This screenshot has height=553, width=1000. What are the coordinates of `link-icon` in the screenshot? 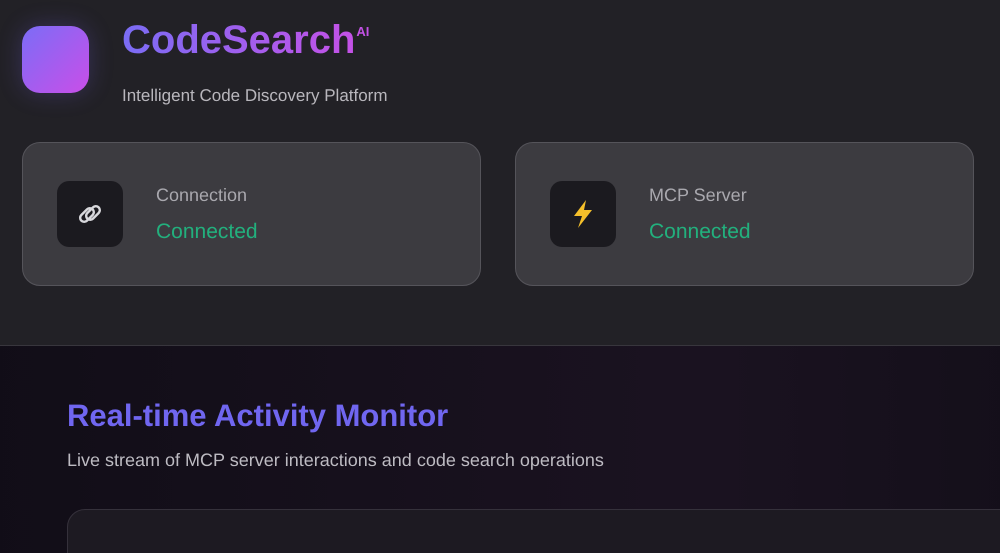 It's located at (90, 214).